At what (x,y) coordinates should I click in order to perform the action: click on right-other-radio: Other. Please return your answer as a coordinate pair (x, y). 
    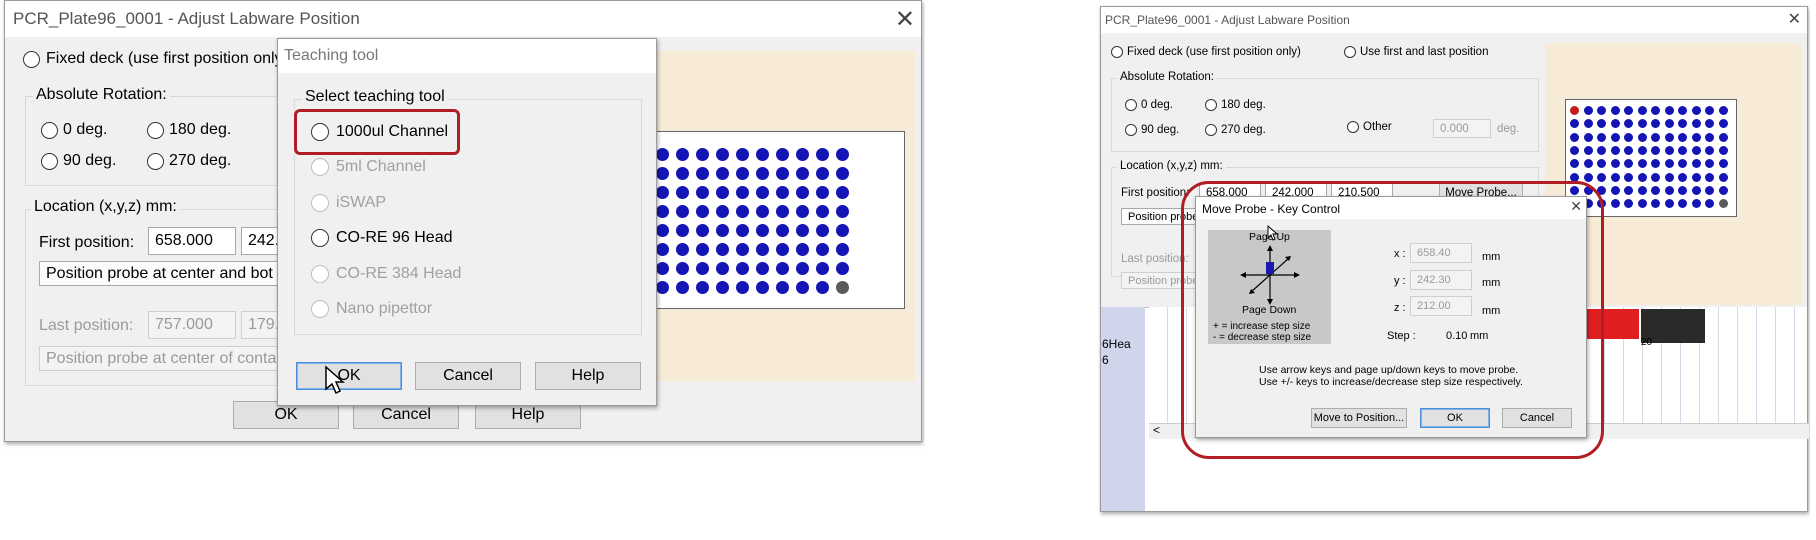
    Looking at the image, I should click on (1369, 127).